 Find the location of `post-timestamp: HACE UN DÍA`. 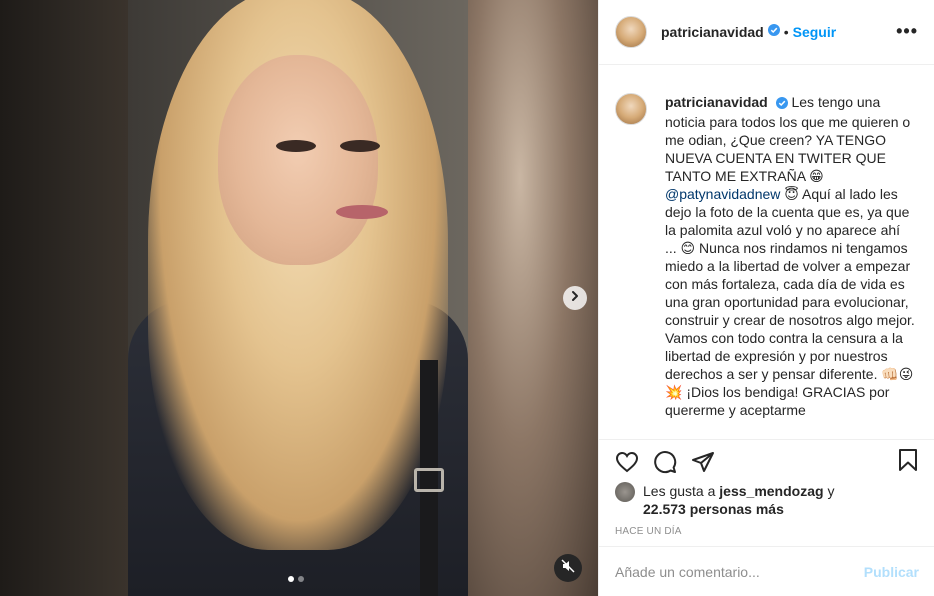

post-timestamp: HACE UN DÍA is located at coordinates (766, 531).